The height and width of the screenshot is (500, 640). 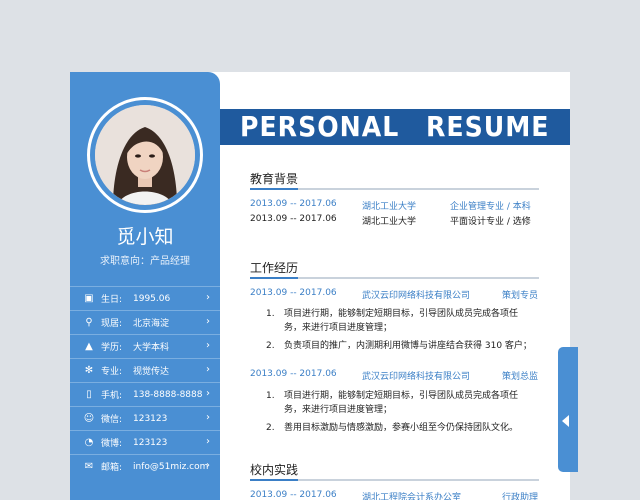 I want to click on info-label: 专业:, so click(x=112, y=372).